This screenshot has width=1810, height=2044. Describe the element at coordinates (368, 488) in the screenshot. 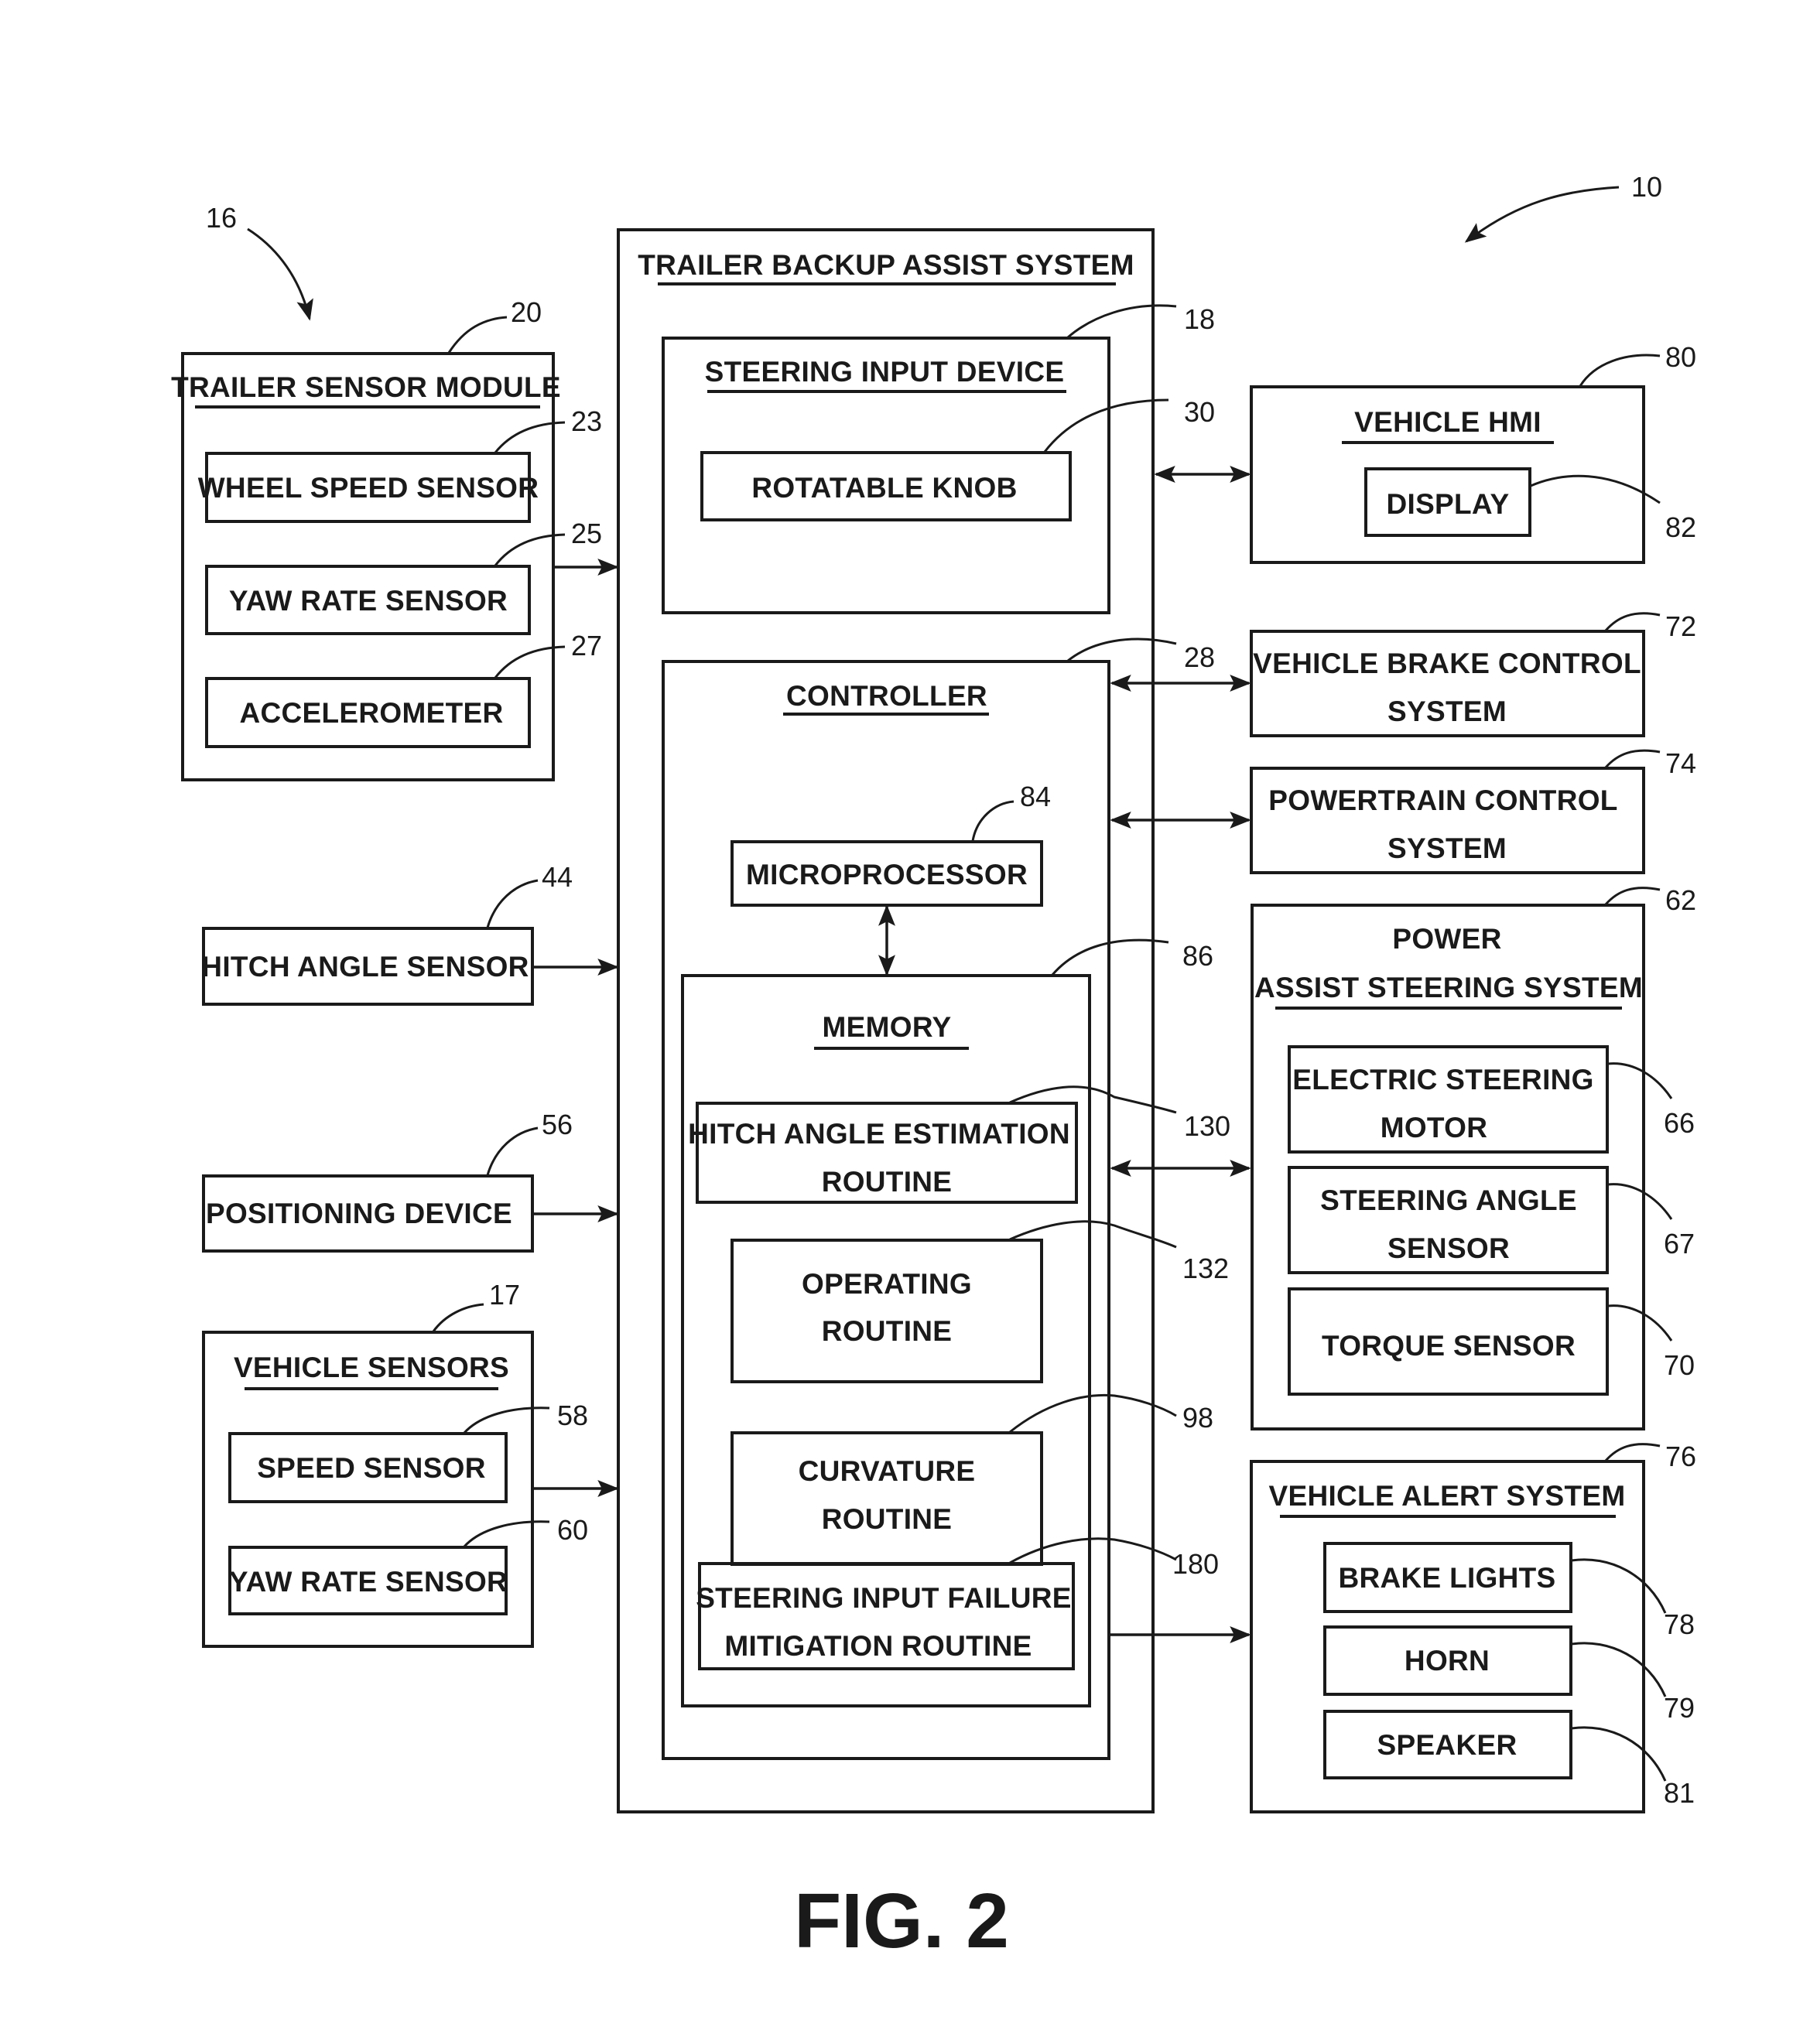

I see `wheel-speed-sensor-label: WHEEL SPEED SENSOR` at that location.